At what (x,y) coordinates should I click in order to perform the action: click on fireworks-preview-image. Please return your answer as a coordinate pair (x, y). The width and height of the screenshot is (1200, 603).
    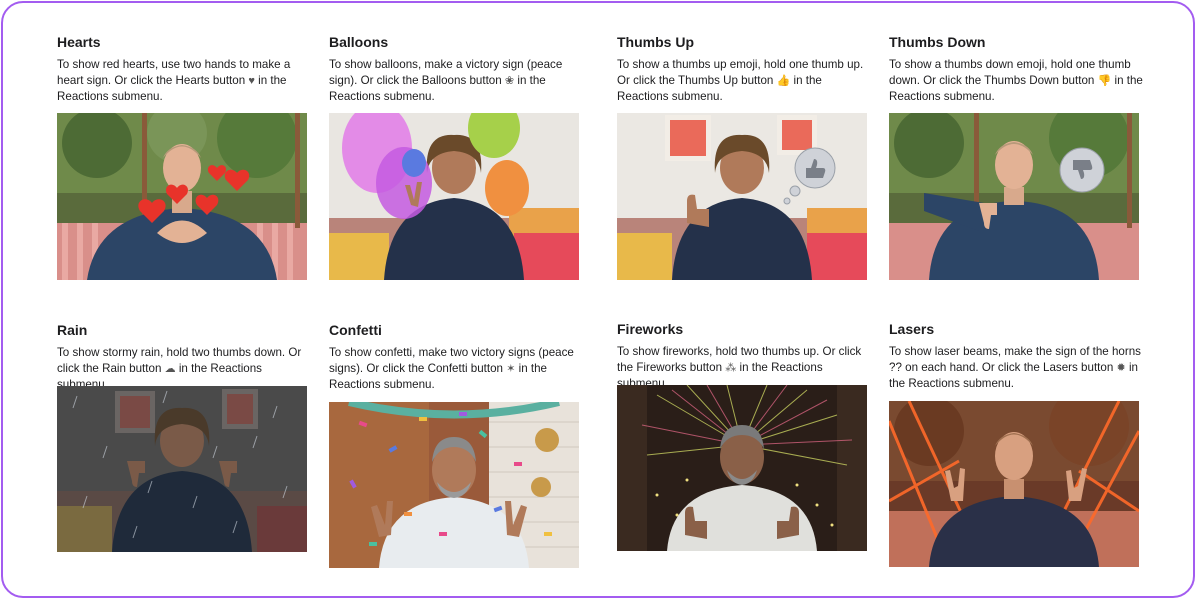
    Looking at the image, I should click on (742, 468).